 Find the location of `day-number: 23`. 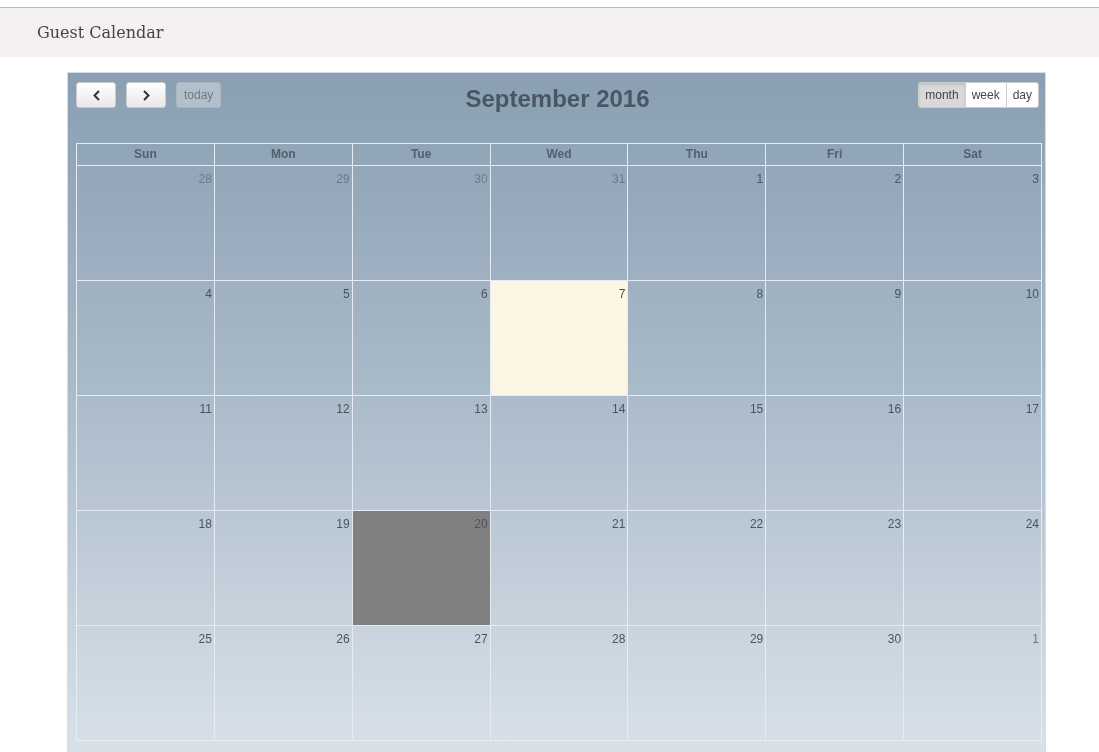

day-number: 23 is located at coordinates (895, 523).